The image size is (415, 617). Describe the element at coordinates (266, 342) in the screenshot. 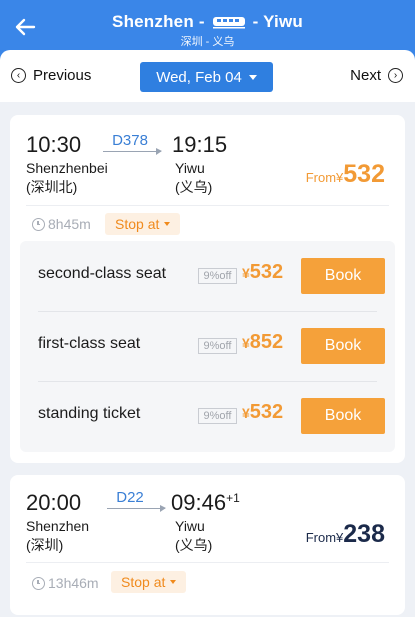

I see `seat-price-amount: 852` at that location.